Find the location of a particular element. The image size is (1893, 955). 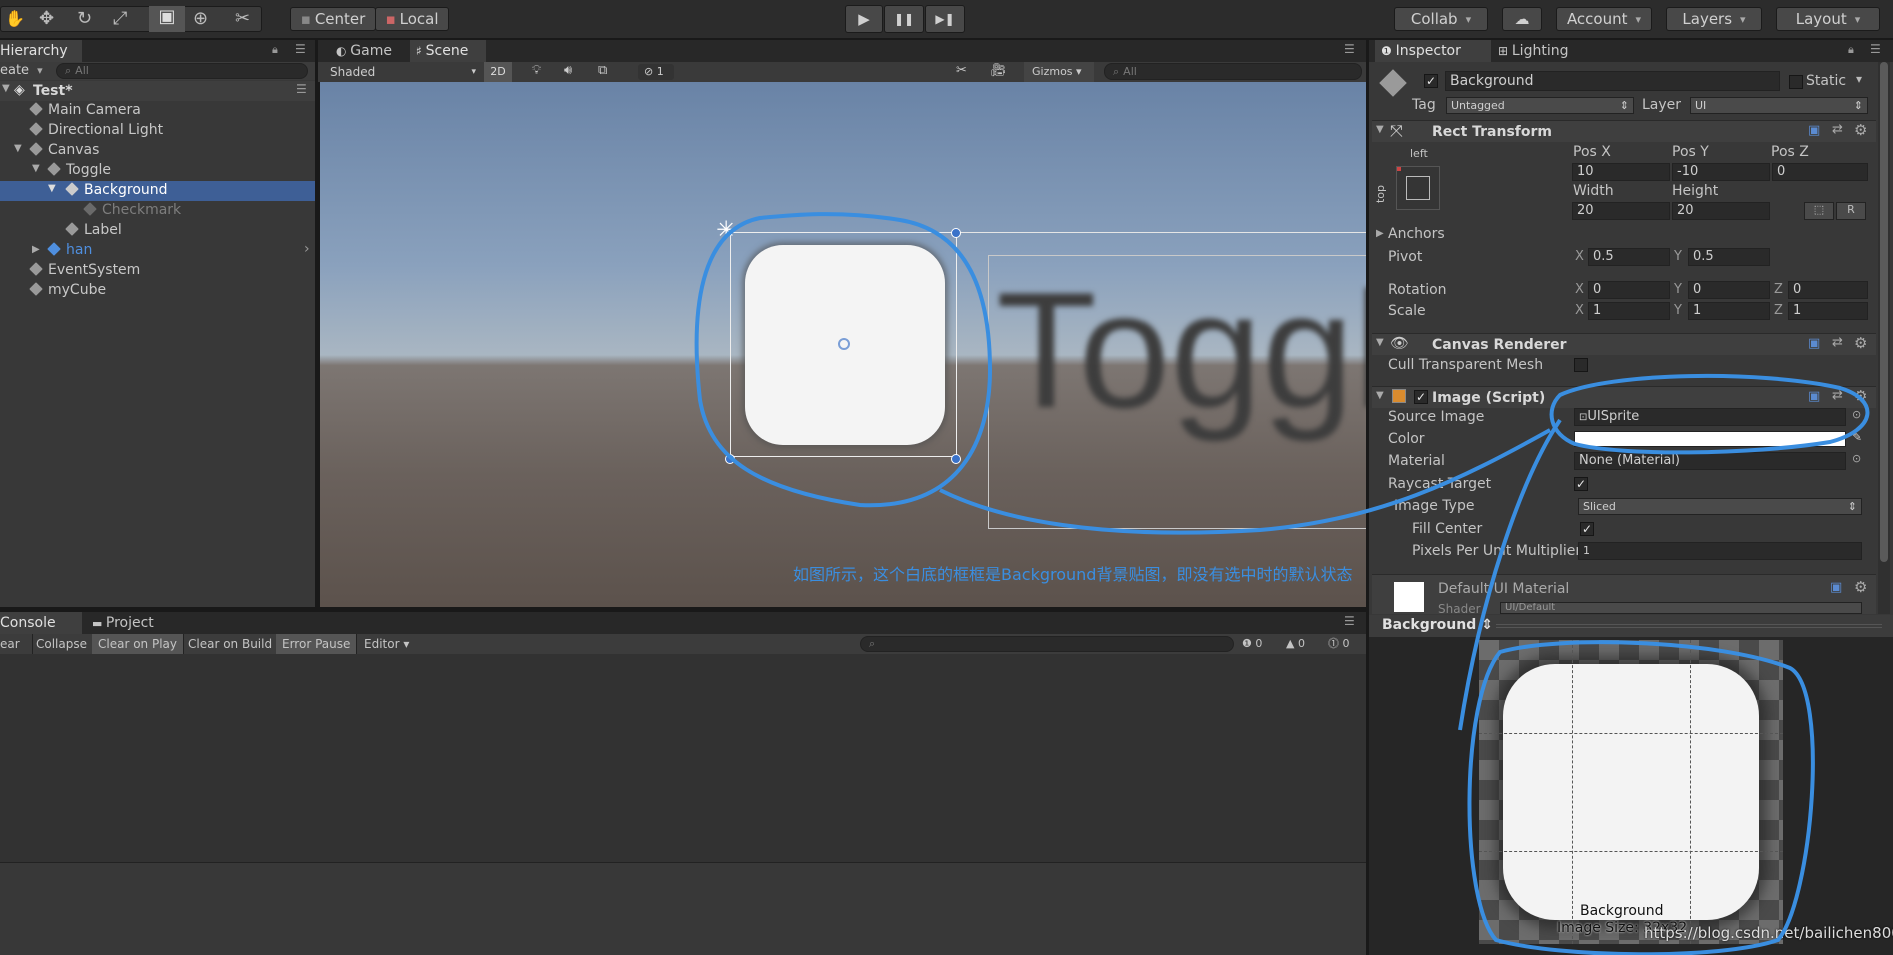

annotation-circle-scene is located at coordinates (843, 360).